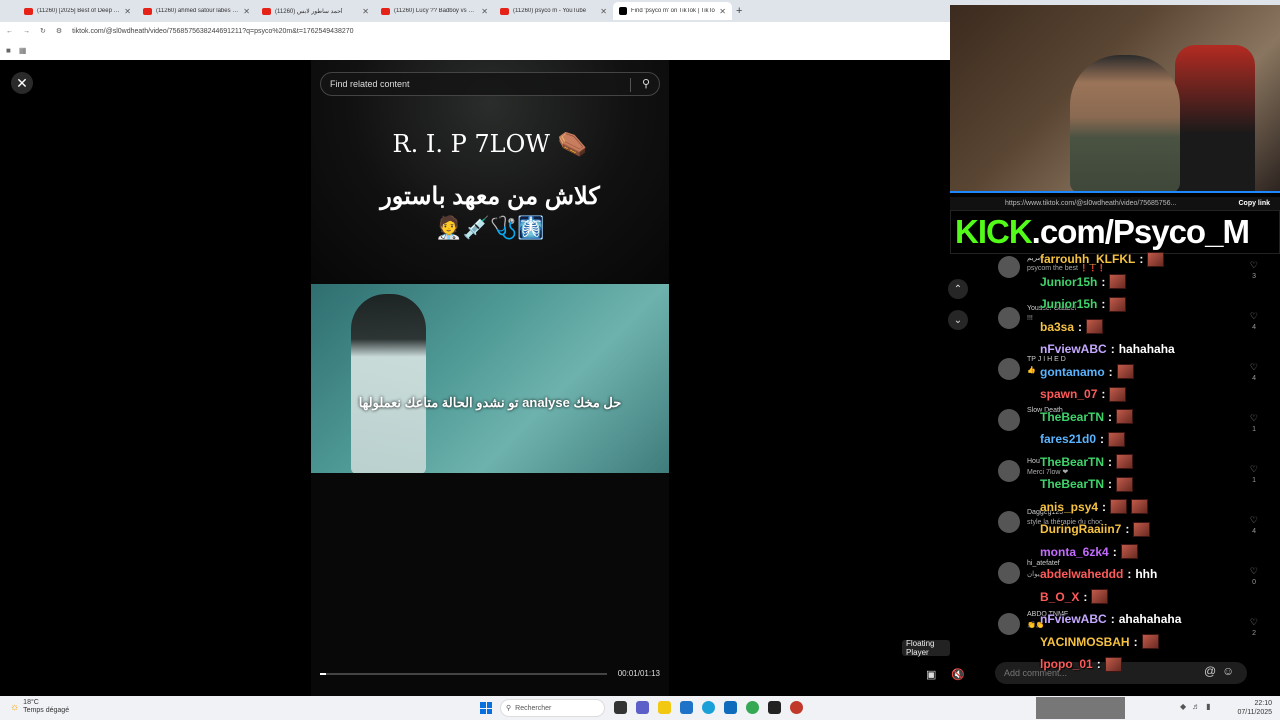 Image resolution: width=1280 pixels, height=720 pixels. I want to click on chat-username: ba3sa, so click(1057, 327).